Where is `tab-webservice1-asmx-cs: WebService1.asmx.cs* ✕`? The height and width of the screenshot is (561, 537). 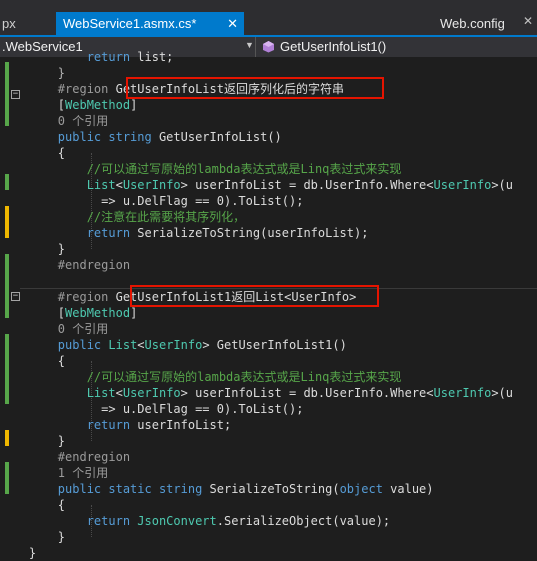
tab-webservice1-asmx-cs: WebService1.asmx.cs* ✕ is located at coordinates (150, 23).